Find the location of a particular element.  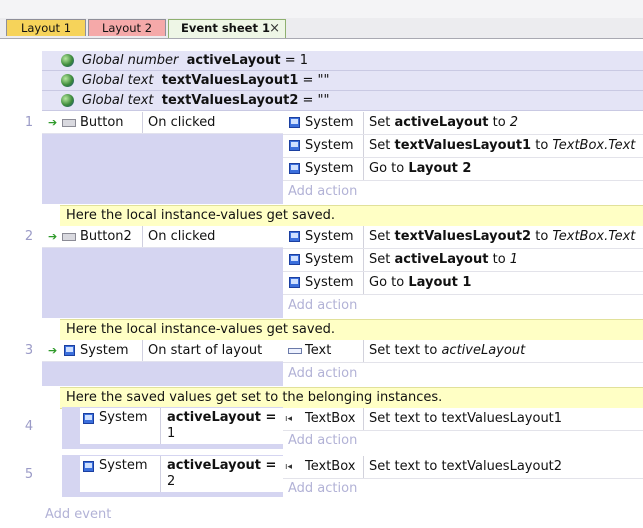

action-row: Text Set text to activeLayout is located at coordinates (463, 351).